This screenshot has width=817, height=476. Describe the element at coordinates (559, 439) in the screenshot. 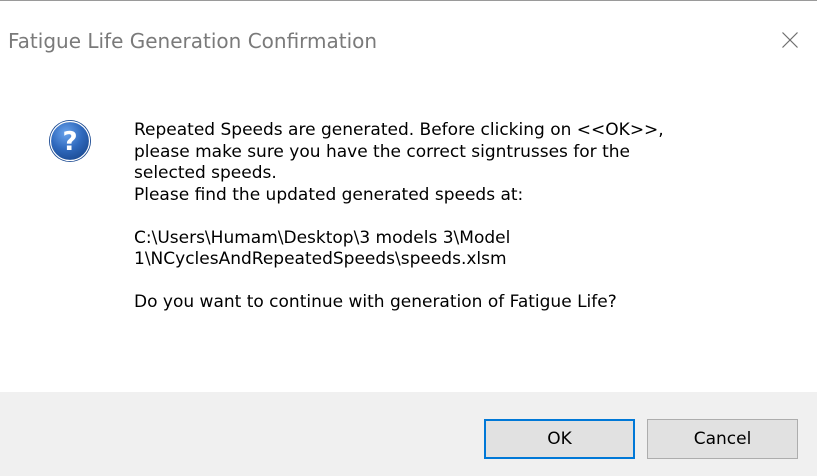

I see `ok-button: OK` at that location.